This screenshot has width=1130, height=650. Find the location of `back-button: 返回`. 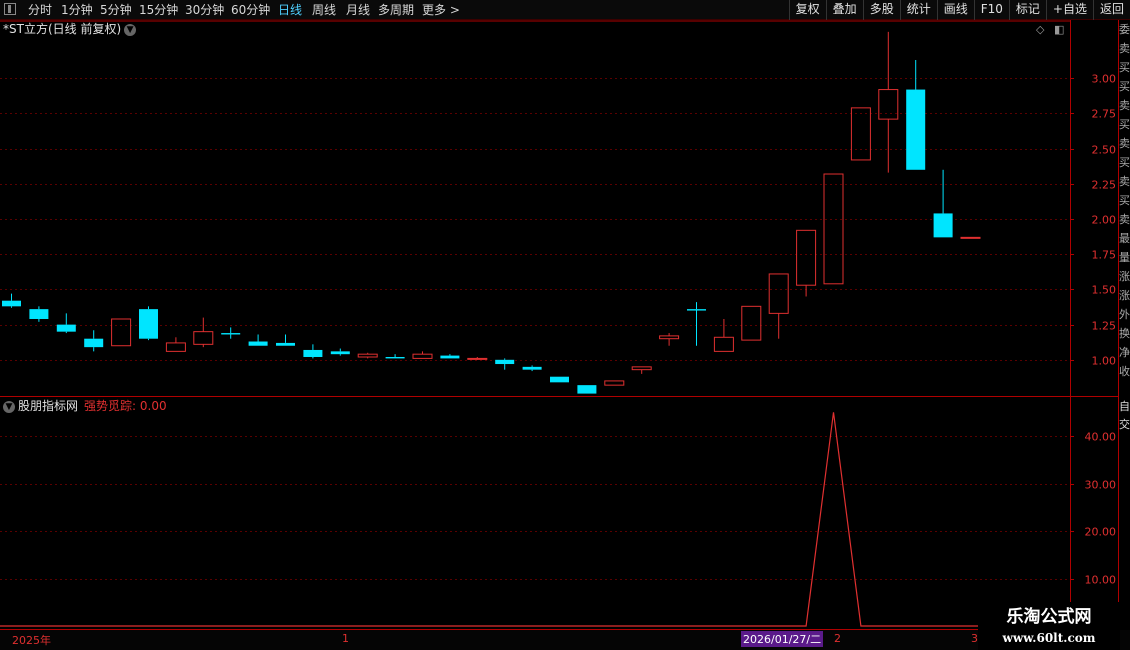

back-button: 返回 is located at coordinates (1111, 10).